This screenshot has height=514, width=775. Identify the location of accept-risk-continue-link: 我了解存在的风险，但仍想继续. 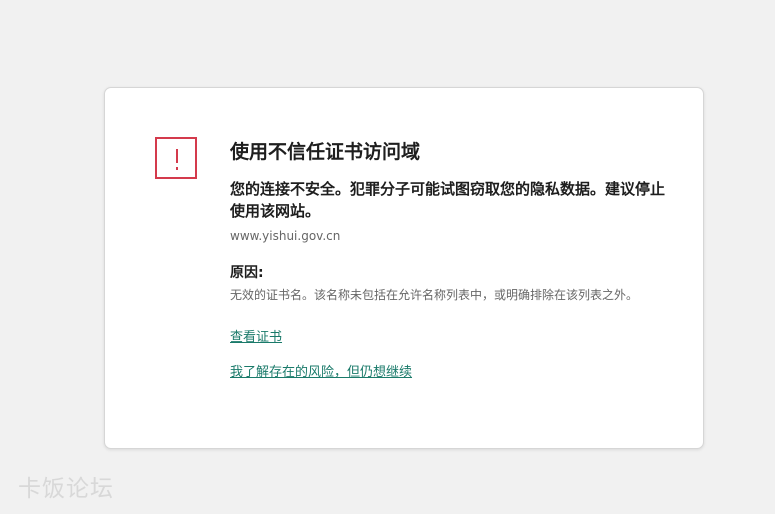
(321, 373).